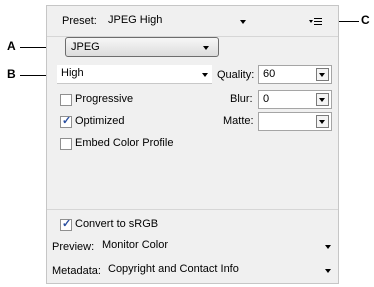 The height and width of the screenshot is (287, 374). I want to click on embed-color-profile-label: Embed Color Profile, so click(124, 143).